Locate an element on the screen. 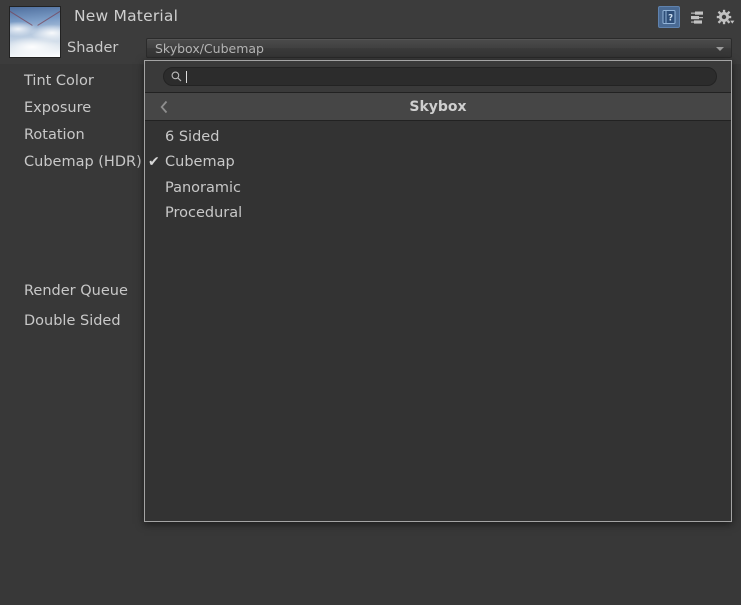 This screenshot has width=741, height=605. property-label: Rotation is located at coordinates (54, 135).